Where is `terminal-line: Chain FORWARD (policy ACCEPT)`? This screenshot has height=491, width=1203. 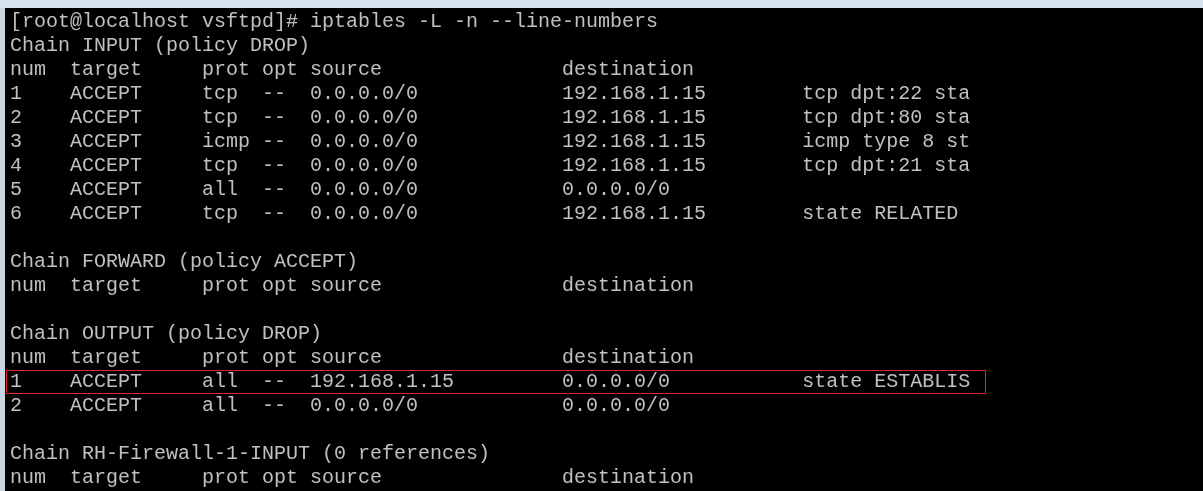 terminal-line: Chain FORWARD (policy ACCEPT) is located at coordinates (184, 262).